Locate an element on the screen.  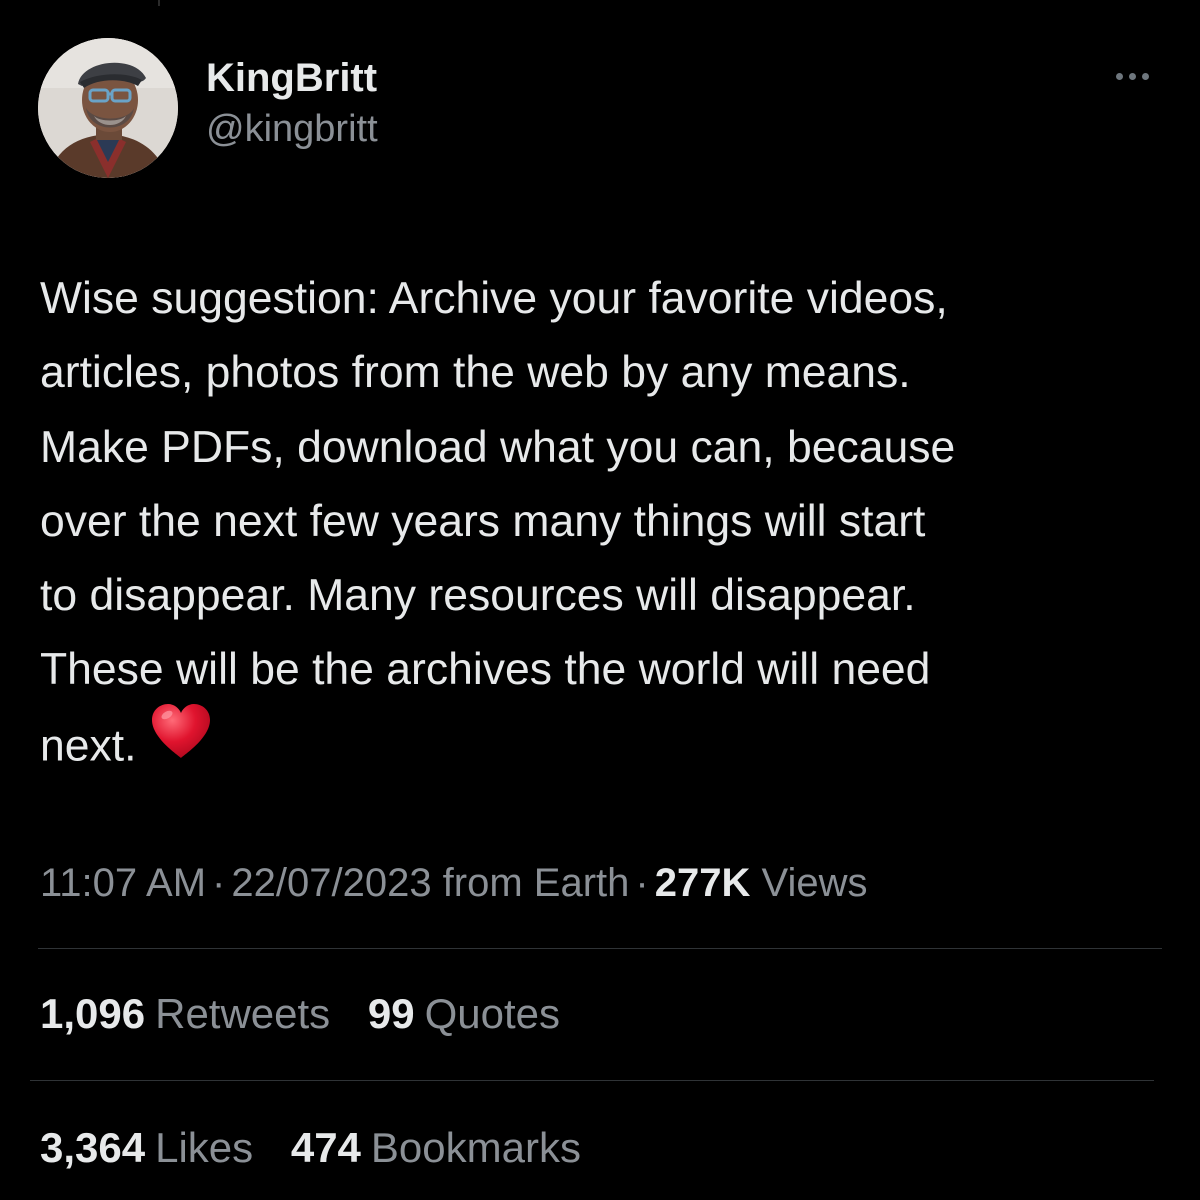
likes-stat: 3,364 Likes is located at coordinates (146, 1148).